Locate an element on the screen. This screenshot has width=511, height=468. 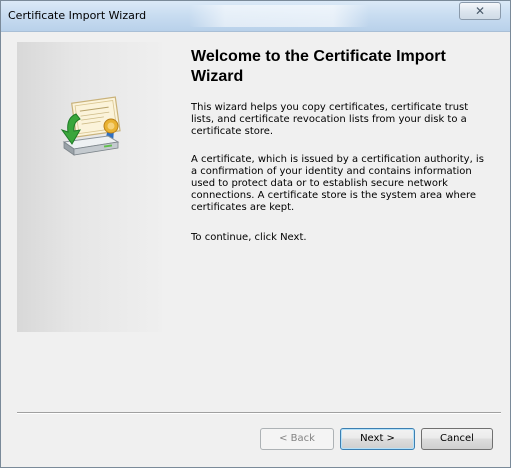
close-button: ✕ is located at coordinates (480, 11).